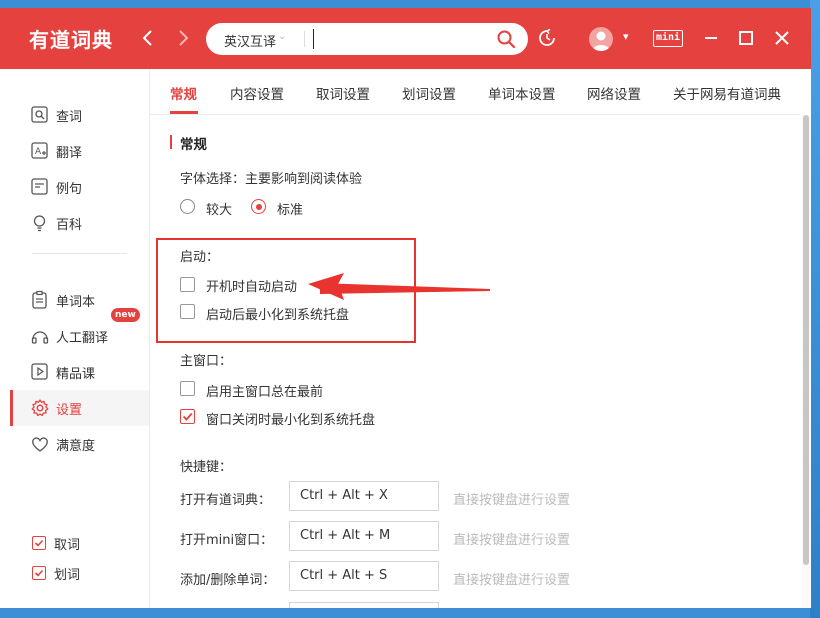 The height and width of the screenshot is (618, 820). I want to click on font-large-radio, so click(187, 206).